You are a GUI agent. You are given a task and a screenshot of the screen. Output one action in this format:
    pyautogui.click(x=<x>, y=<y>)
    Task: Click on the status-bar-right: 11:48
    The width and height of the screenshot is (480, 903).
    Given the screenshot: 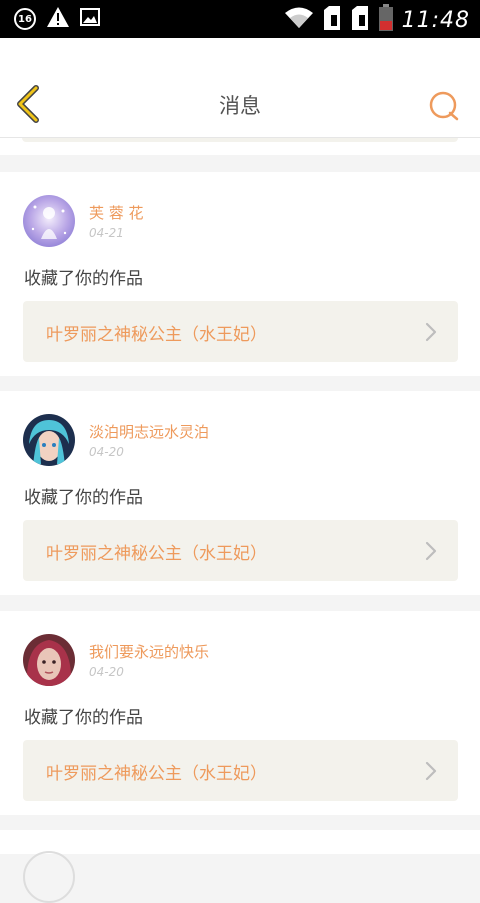 What is the action you would take?
    pyautogui.click(x=377, y=20)
    